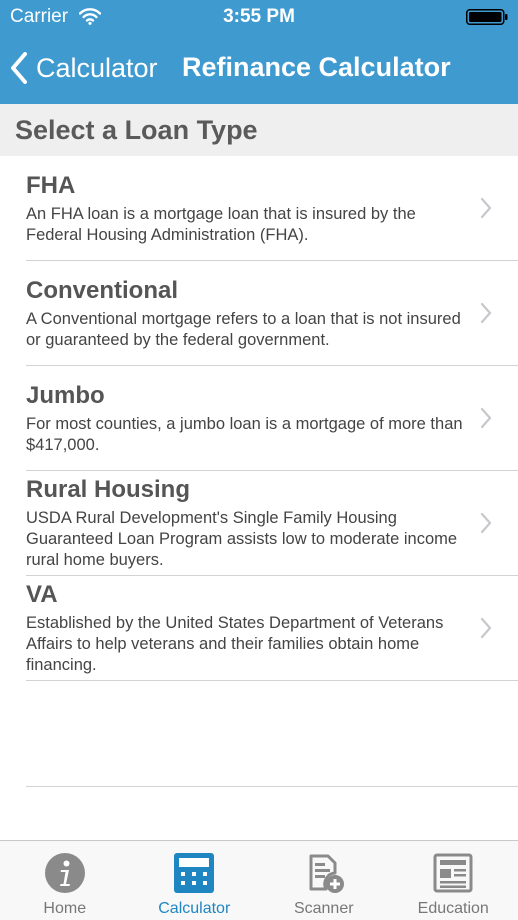 The width and height of the screenshot is (518, 920). What do you see at coordinates (19, 68) in the screenshot?
I see `chevron-left-icon` at bounding box center [19, 68].